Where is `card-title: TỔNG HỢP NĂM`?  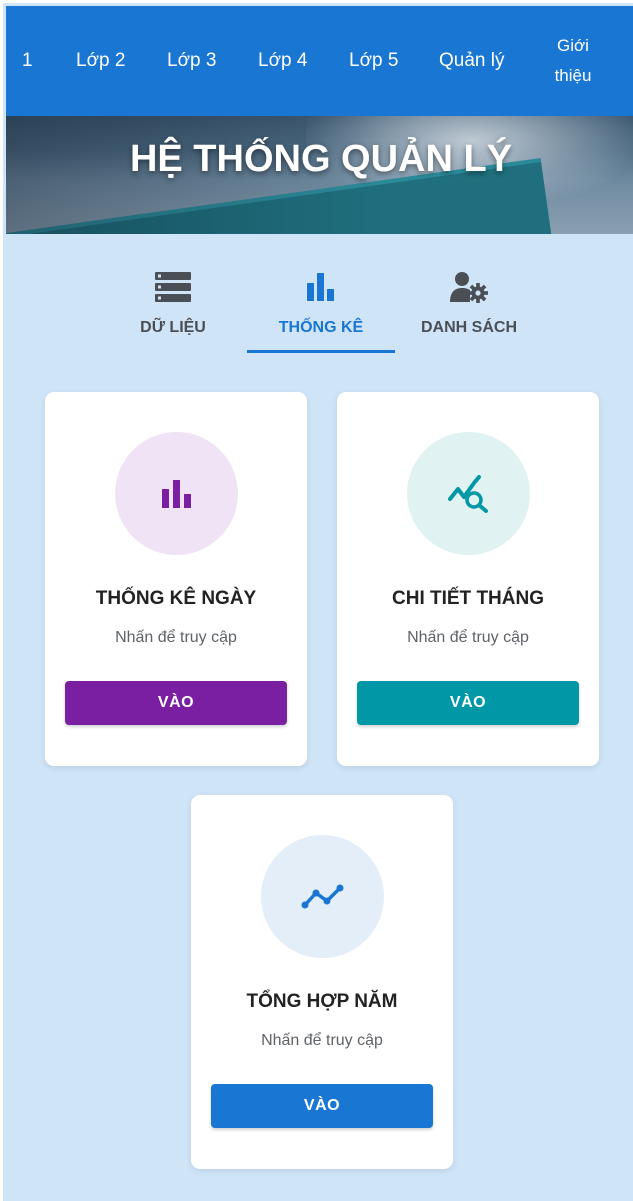 card-title: TỔNG HỢP NĂM is located at coordinates (322, 1001).